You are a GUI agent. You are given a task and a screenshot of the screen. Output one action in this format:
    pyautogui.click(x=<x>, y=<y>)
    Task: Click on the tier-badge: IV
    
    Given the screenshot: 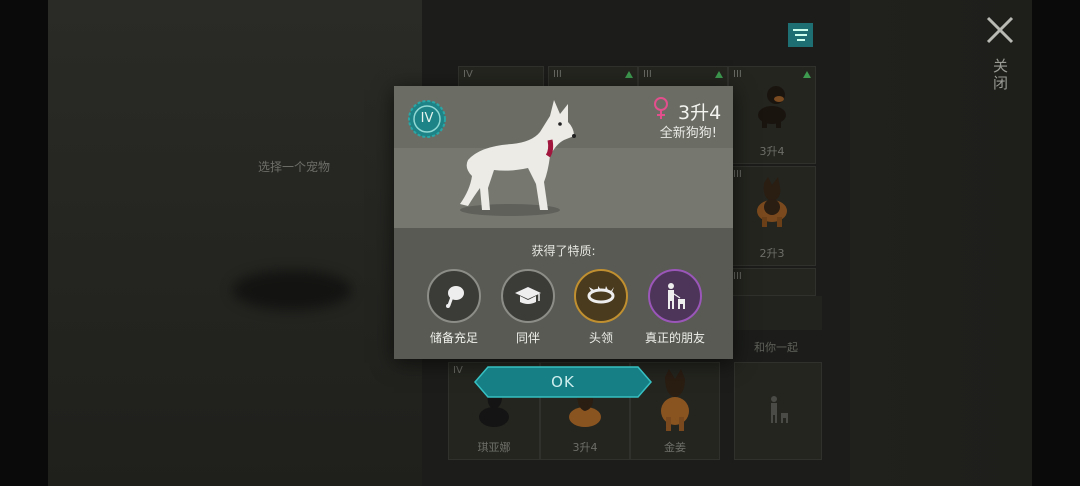 What is the action you would take?
    pyautogui.click(x=427, y=119)
    